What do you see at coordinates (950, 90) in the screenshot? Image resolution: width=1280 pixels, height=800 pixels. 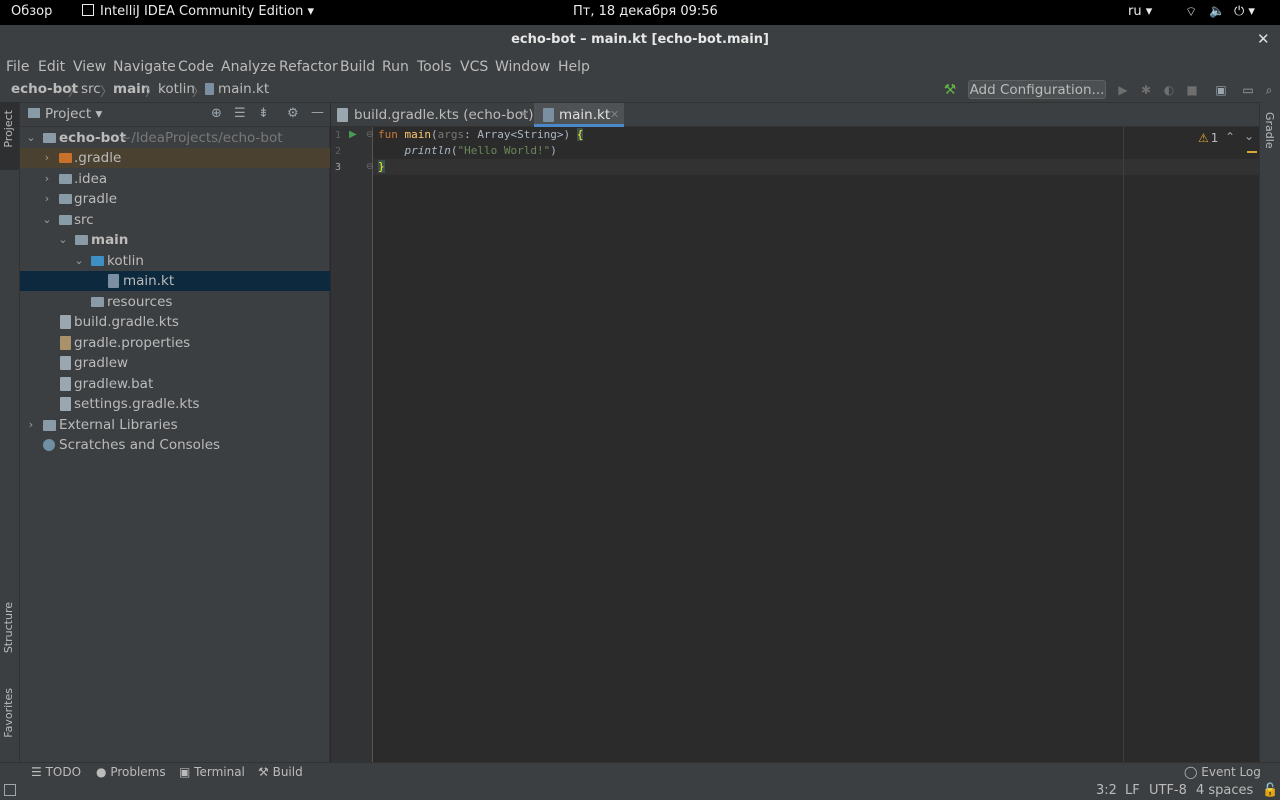 I see `build-hammer-icon: ⚒` at bounding box center [950, 90].